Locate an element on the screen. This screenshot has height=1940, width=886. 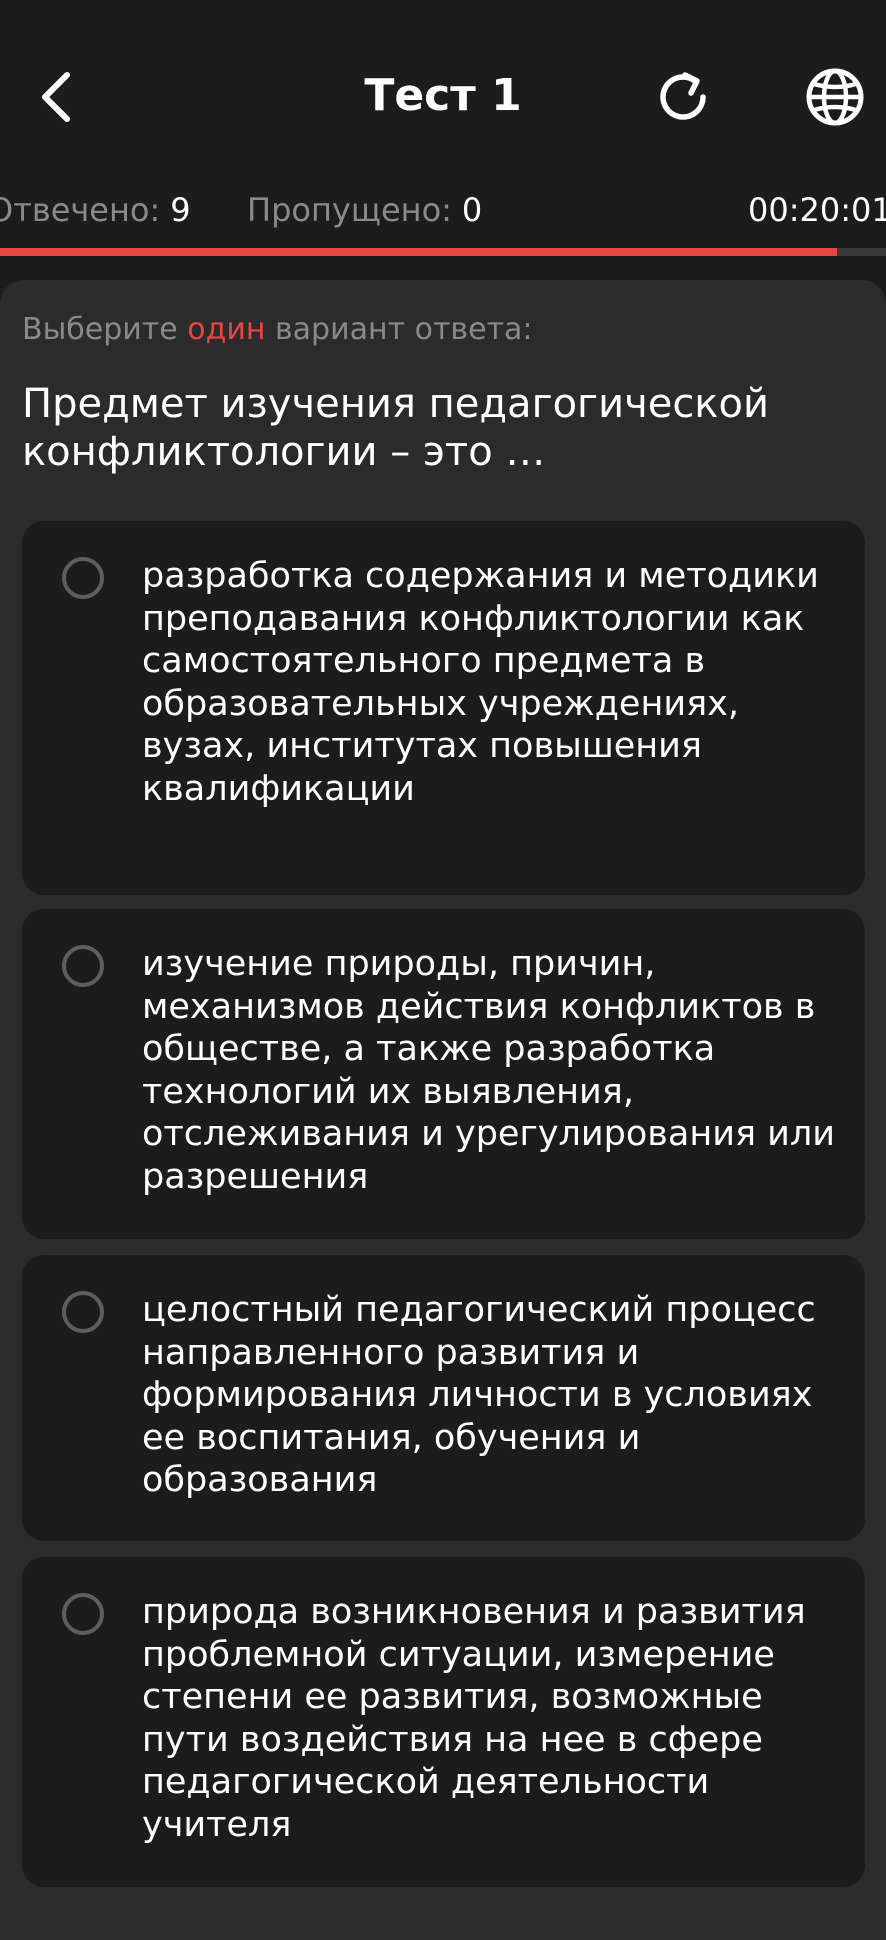
answered-label: Отвечено: is located at coordinates (80, 210).